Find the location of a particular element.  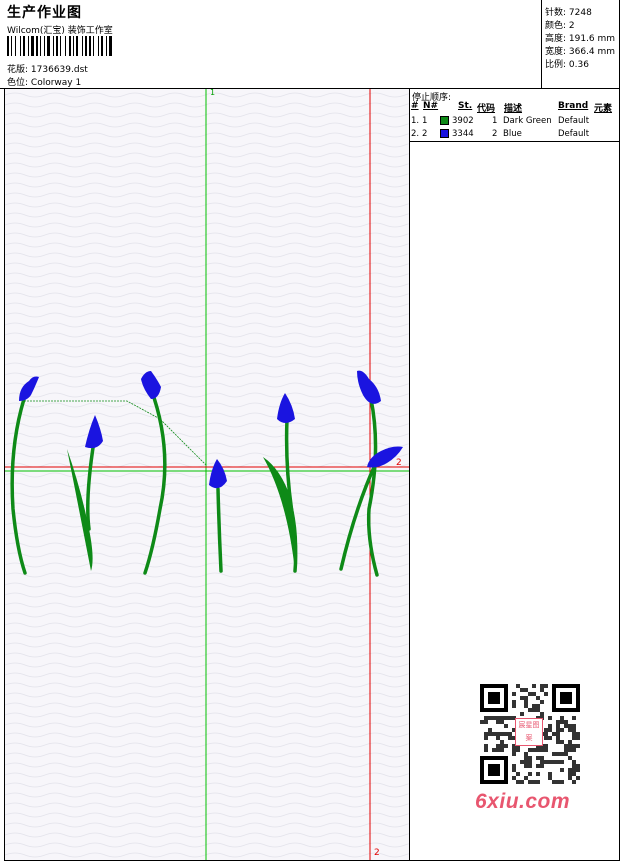

colorway-line: 色位: Colorway 1 is located at coordinates (44, 81).